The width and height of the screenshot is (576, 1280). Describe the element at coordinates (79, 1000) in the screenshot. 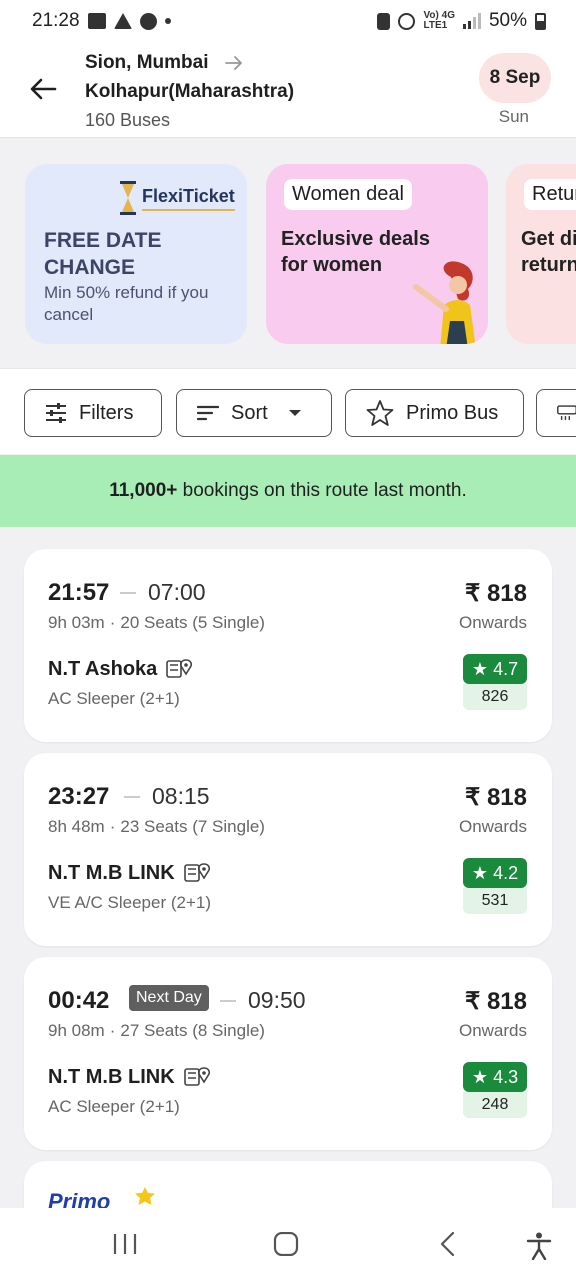

I see `departure-time: 00:42` at that location.